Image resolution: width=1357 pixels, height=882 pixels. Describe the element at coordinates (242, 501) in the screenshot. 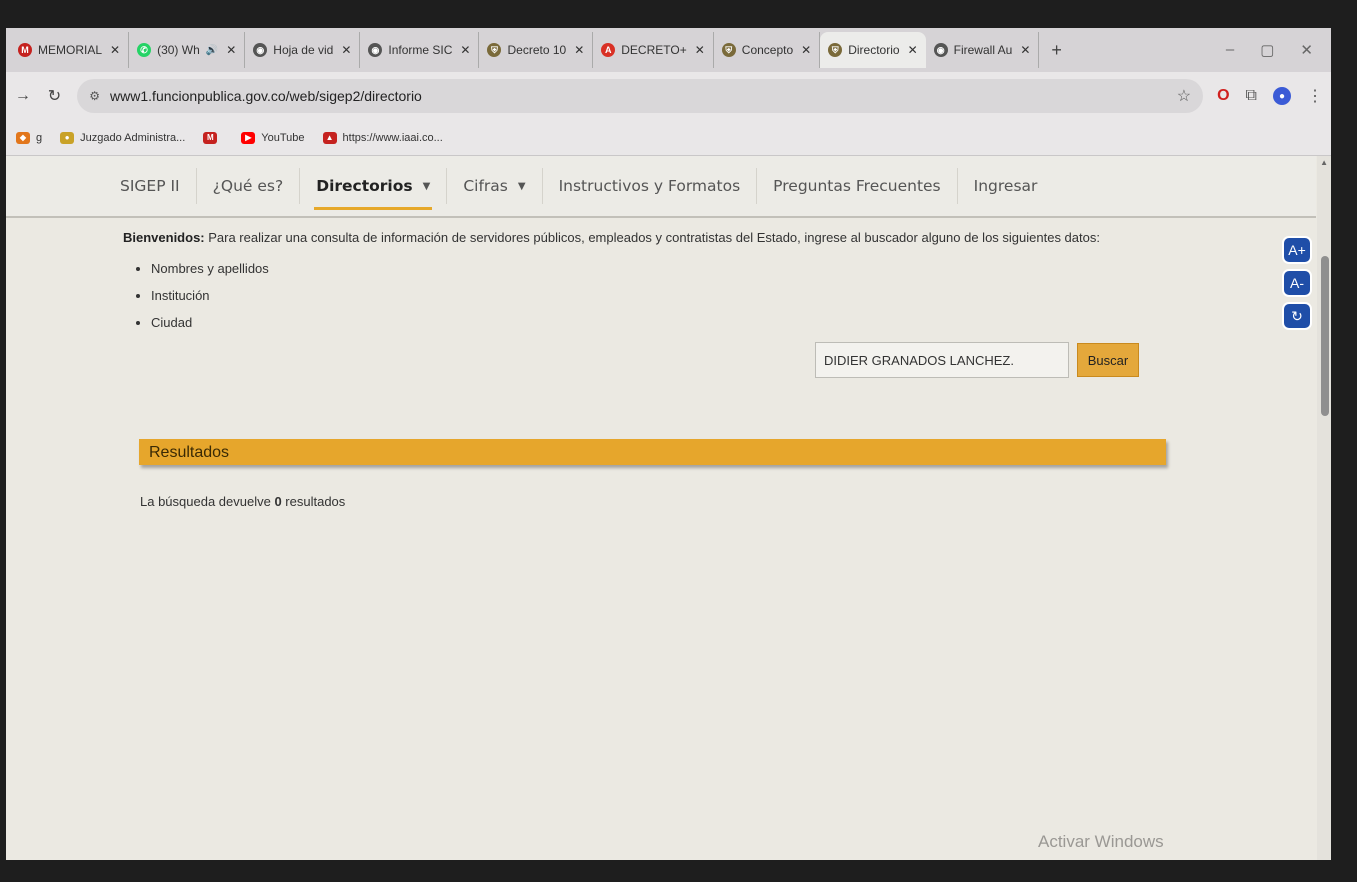

I see `results-count-text: La búsqueda devuelve 0 resultados` at that location.